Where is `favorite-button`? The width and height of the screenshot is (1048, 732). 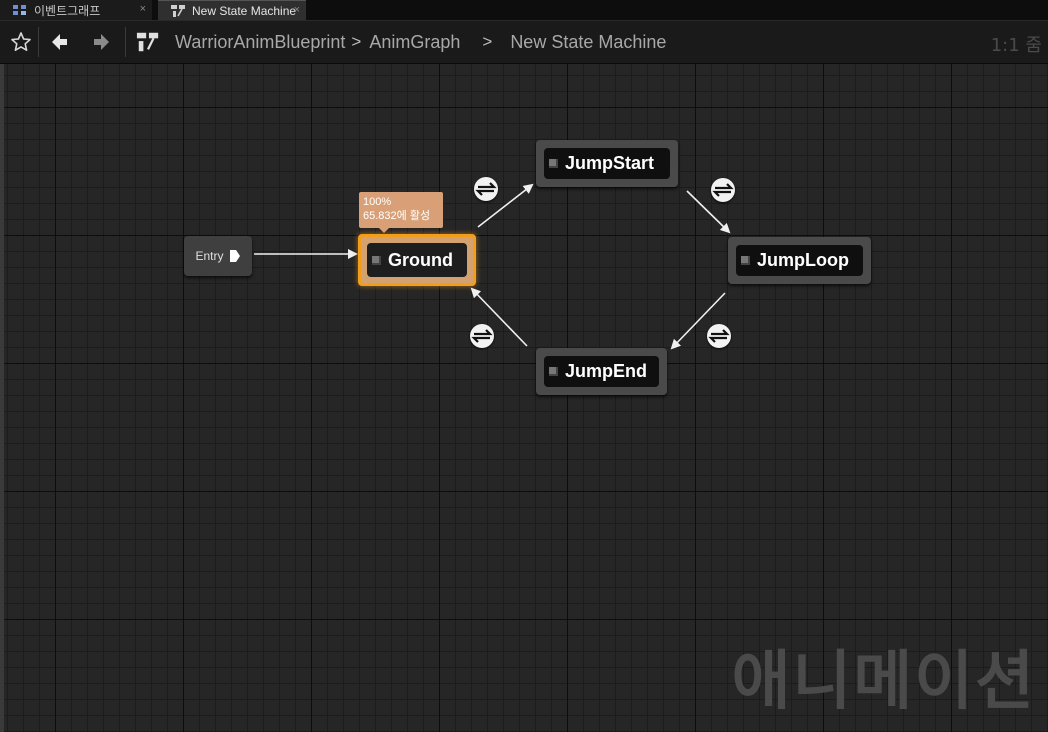
favorite-button is located at coordinates (21, 42).